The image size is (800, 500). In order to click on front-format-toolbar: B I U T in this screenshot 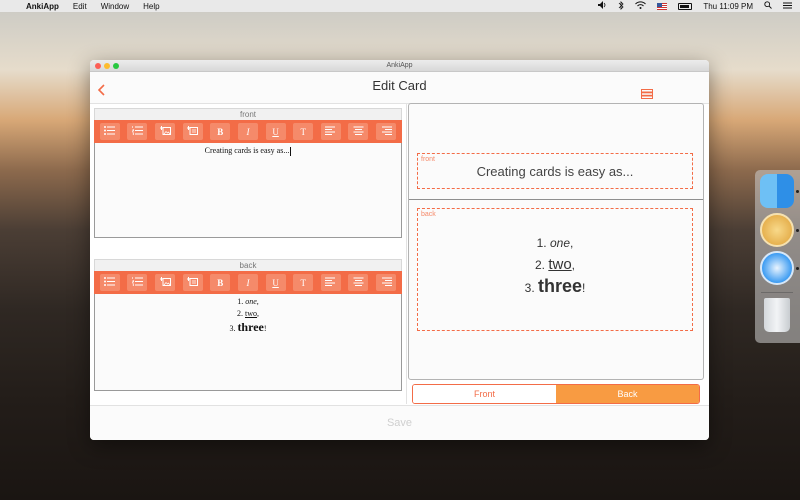, I will do `click(248, 131)`.